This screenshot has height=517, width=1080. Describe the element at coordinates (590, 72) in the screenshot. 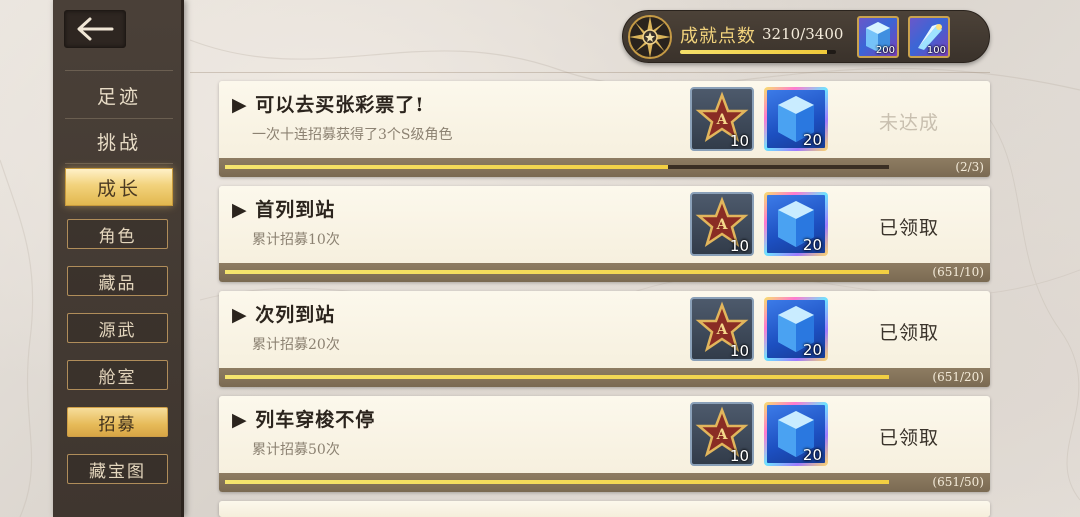

I see `header-divider` at that location.